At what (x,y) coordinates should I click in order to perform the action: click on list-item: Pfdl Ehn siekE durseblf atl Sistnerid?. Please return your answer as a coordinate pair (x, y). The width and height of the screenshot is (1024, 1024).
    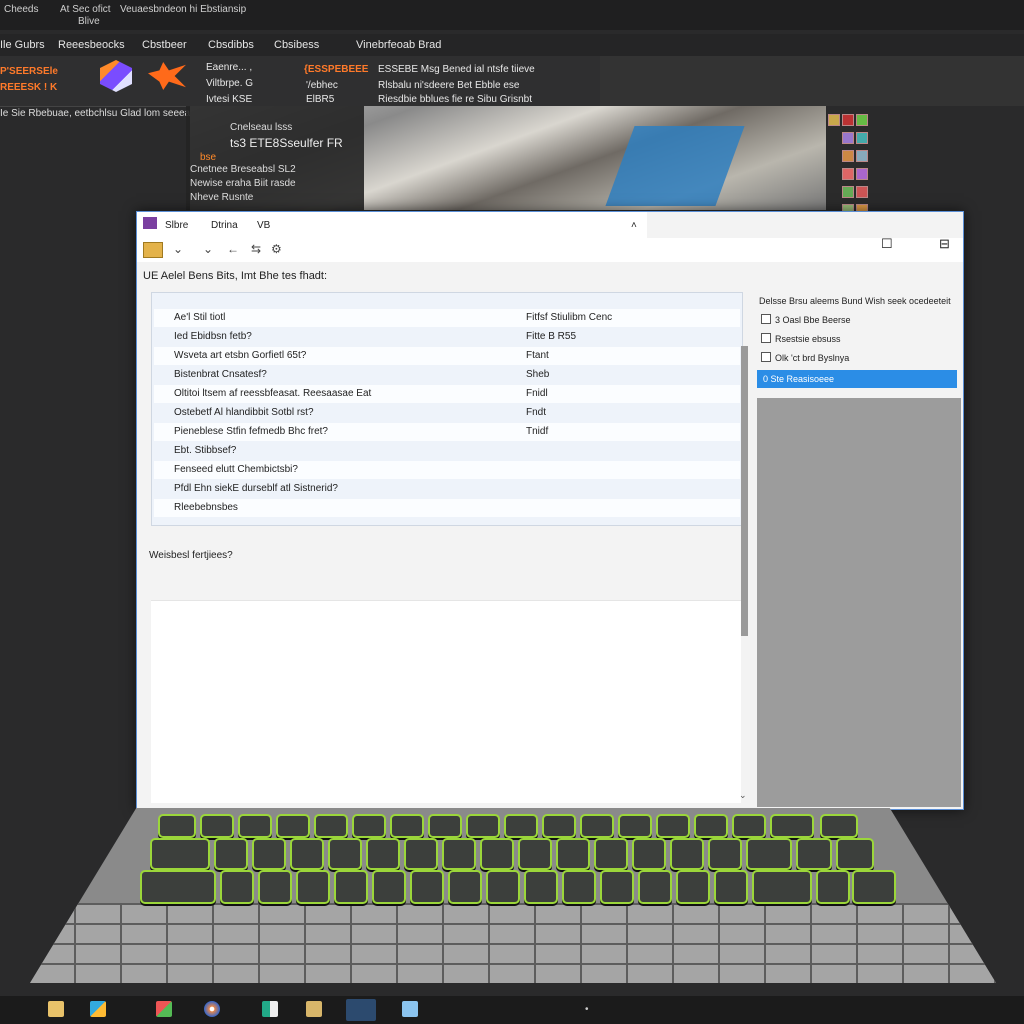
    Looking at the image, I should click on (447, 489).